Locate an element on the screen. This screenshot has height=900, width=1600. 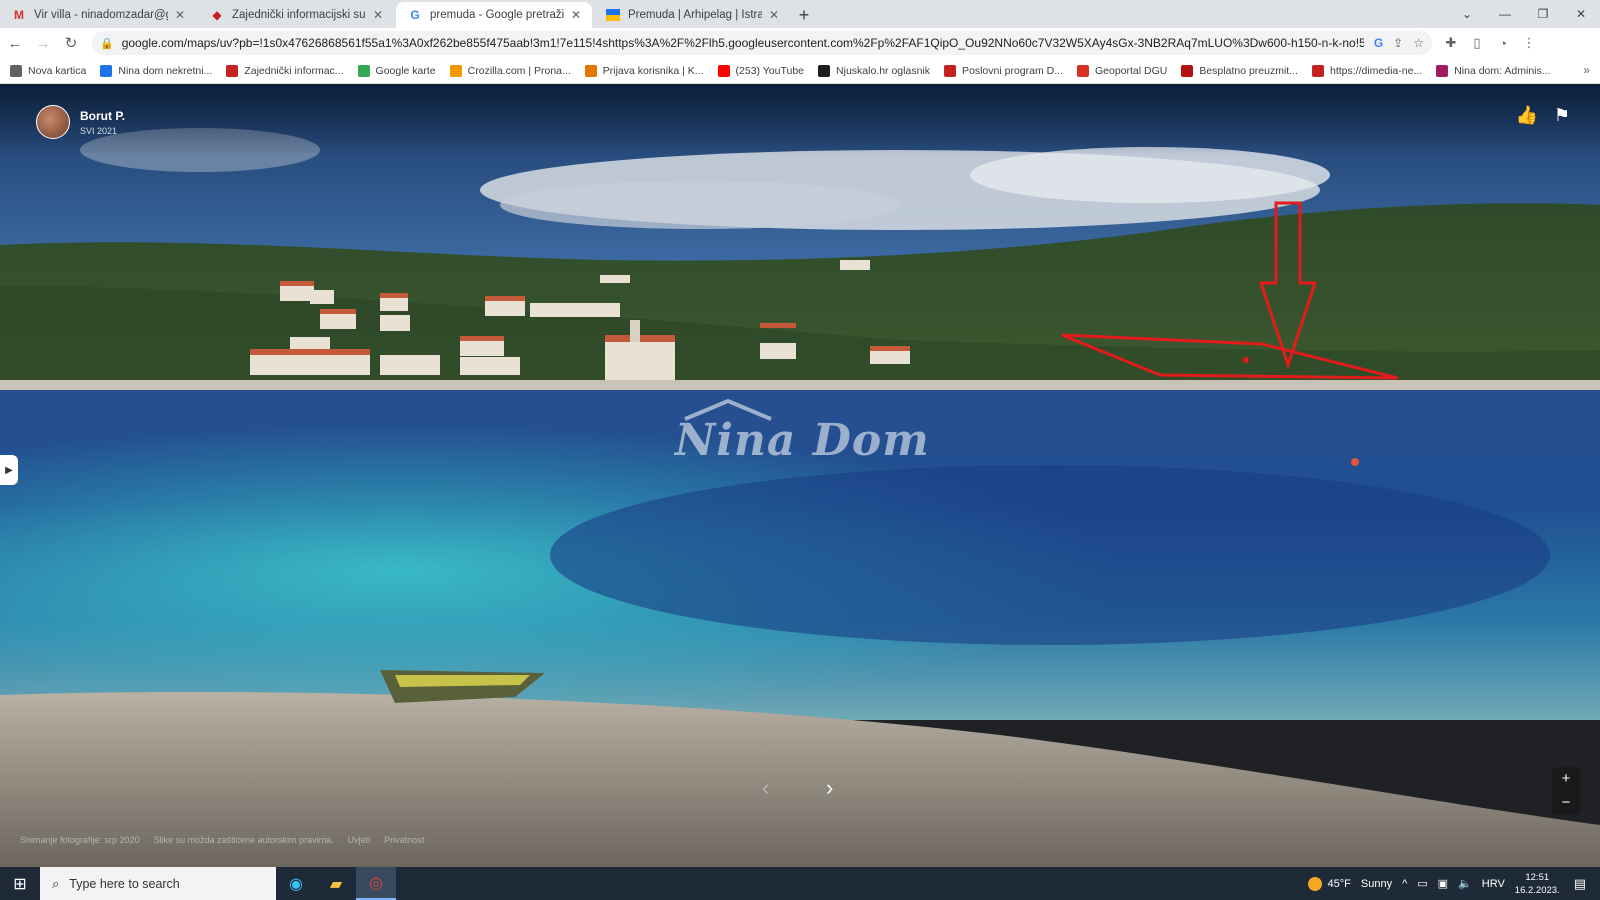
weather-text: Sunny is located at coordinates (1376, 884).